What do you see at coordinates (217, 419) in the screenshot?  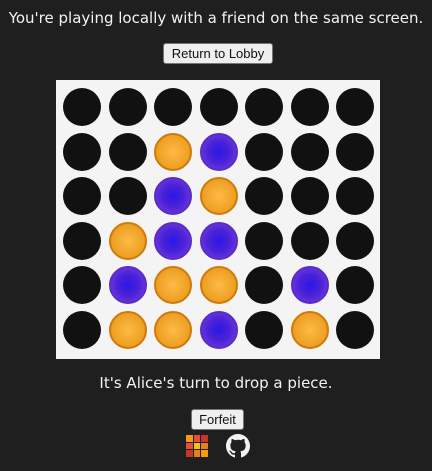 I see `forfeit-button: Forfeit` at bounding box center [217, 419].